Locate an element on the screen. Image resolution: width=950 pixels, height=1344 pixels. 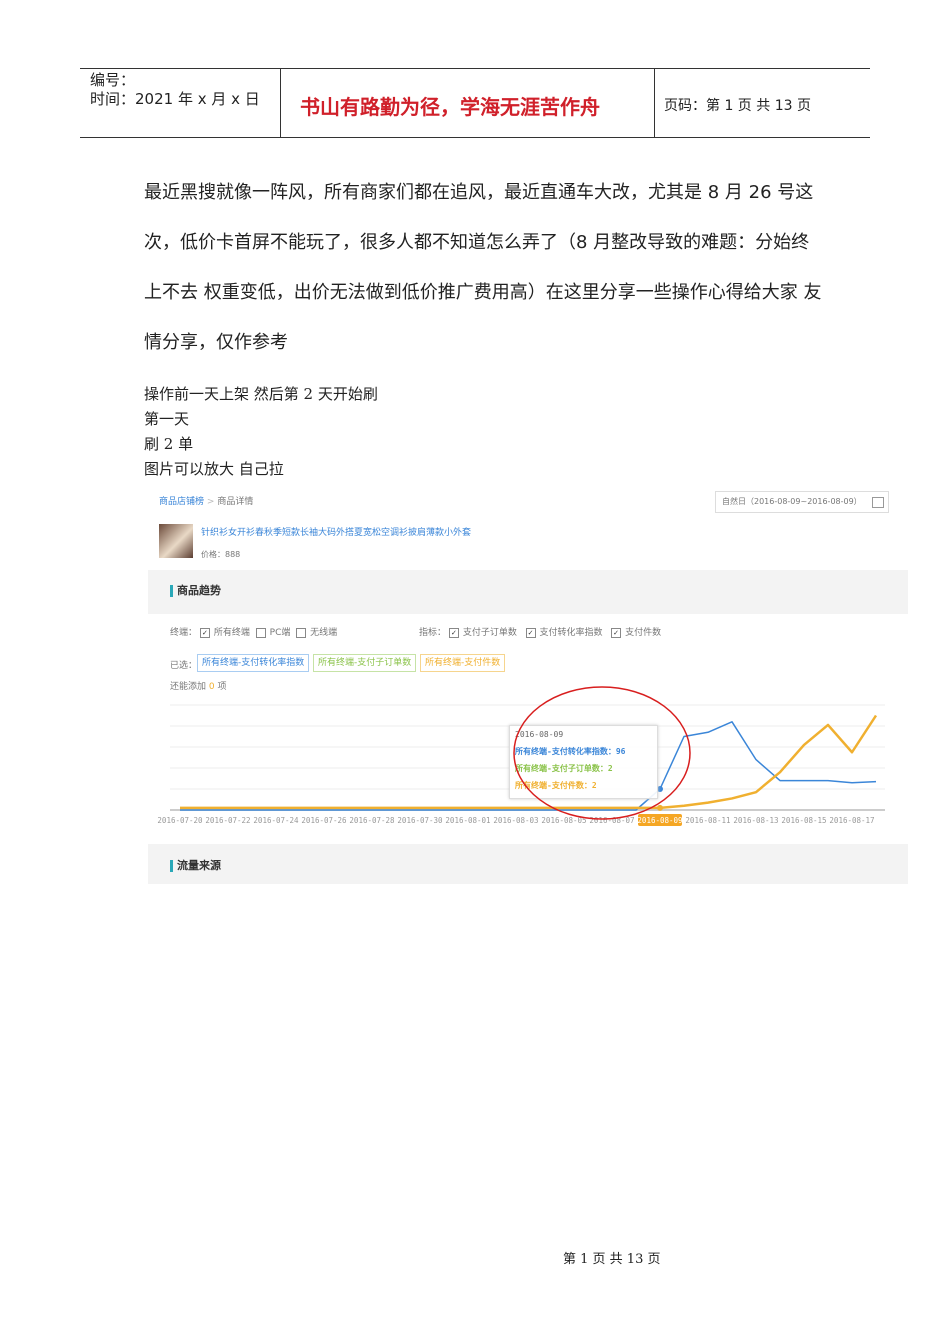
page-info: 页码：第 1 页 共 13 页 is located at coordinates (737, 106).